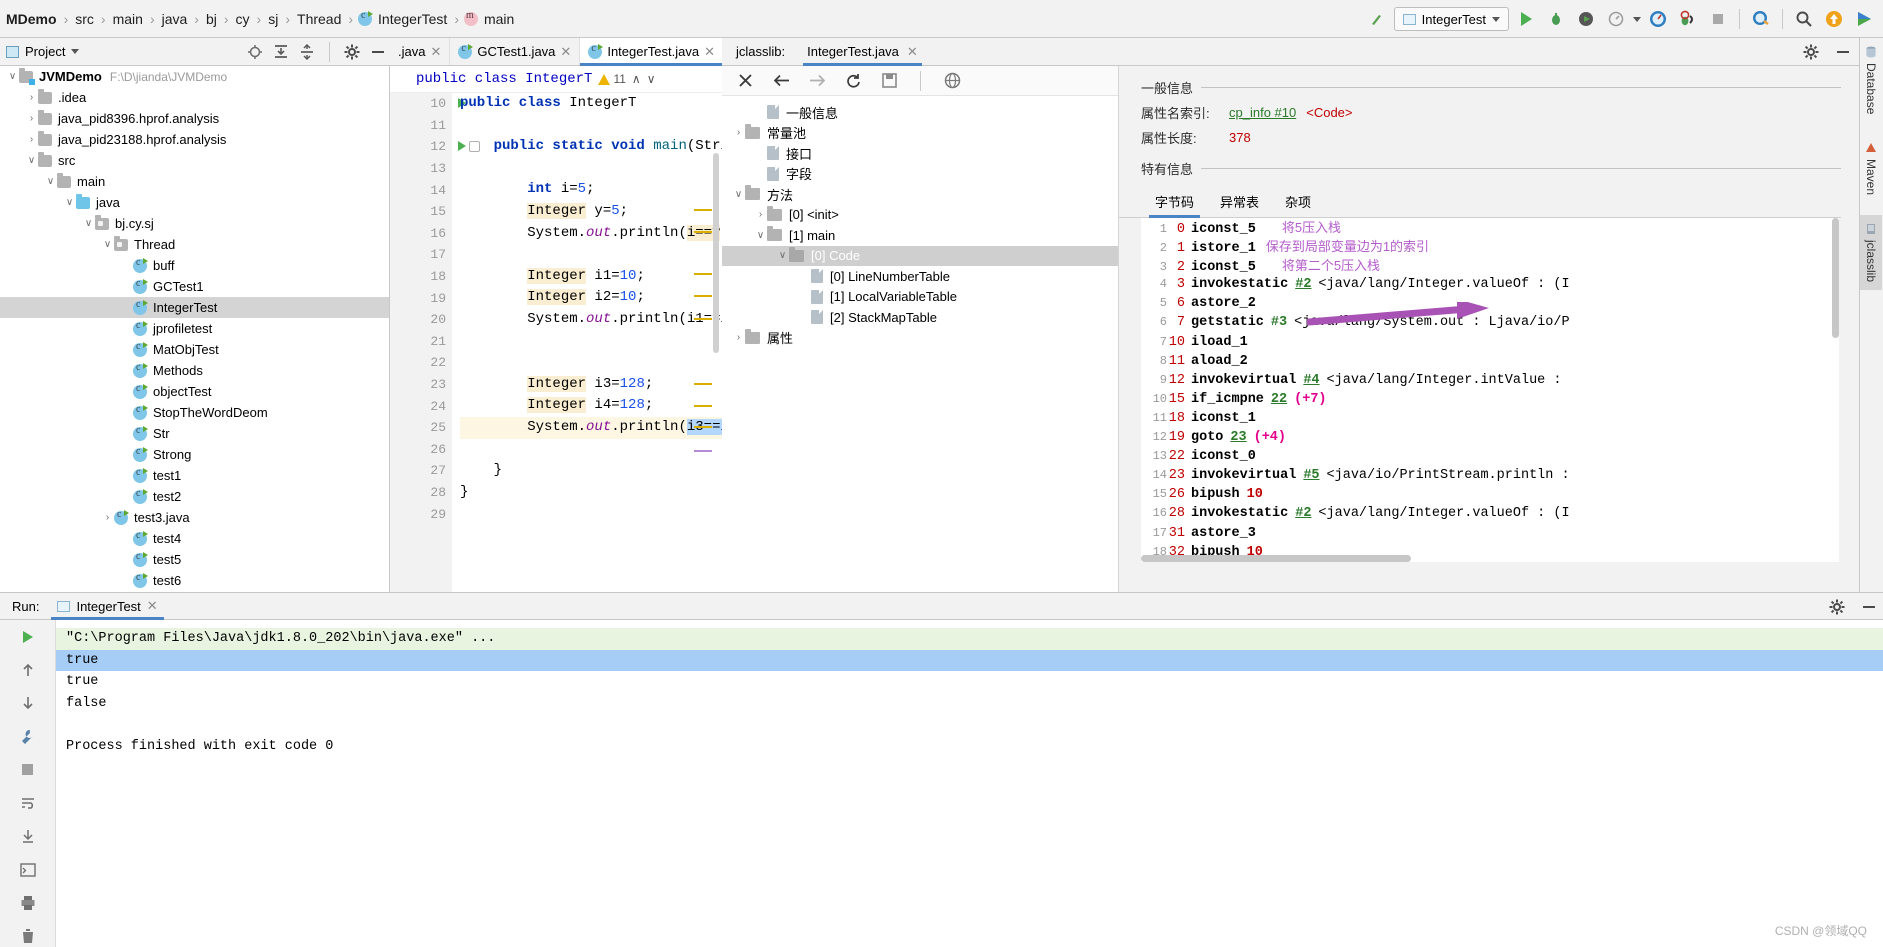 Image resolution: width=1883 pixels, height=947 pixels. I want to click on project-tree-item: ∨ src, so click(194, 160).